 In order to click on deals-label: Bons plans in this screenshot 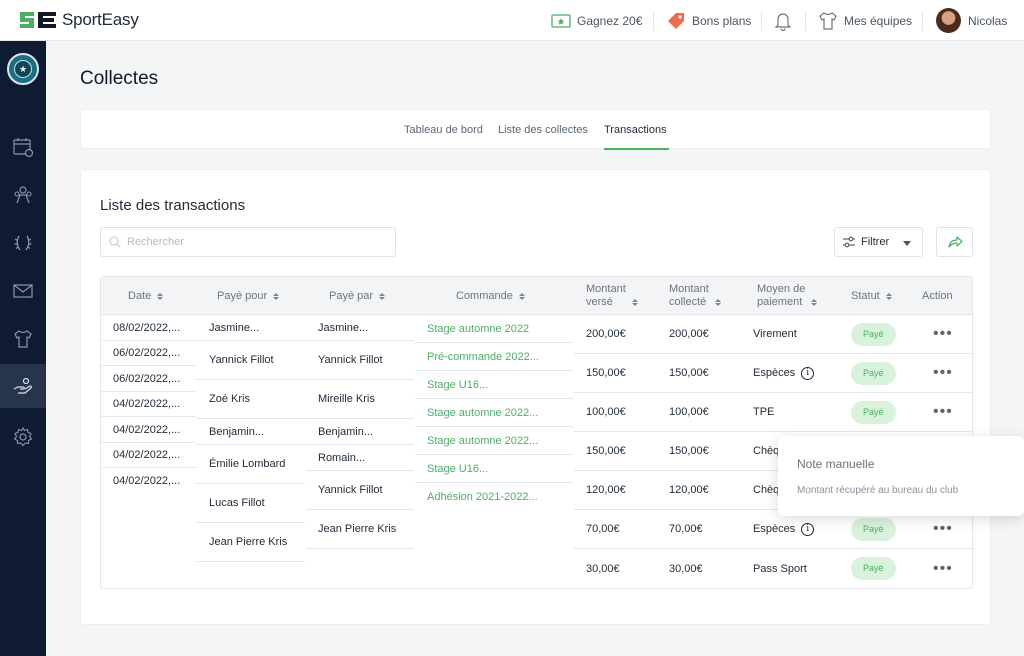, I will do `click(722, 20)`.